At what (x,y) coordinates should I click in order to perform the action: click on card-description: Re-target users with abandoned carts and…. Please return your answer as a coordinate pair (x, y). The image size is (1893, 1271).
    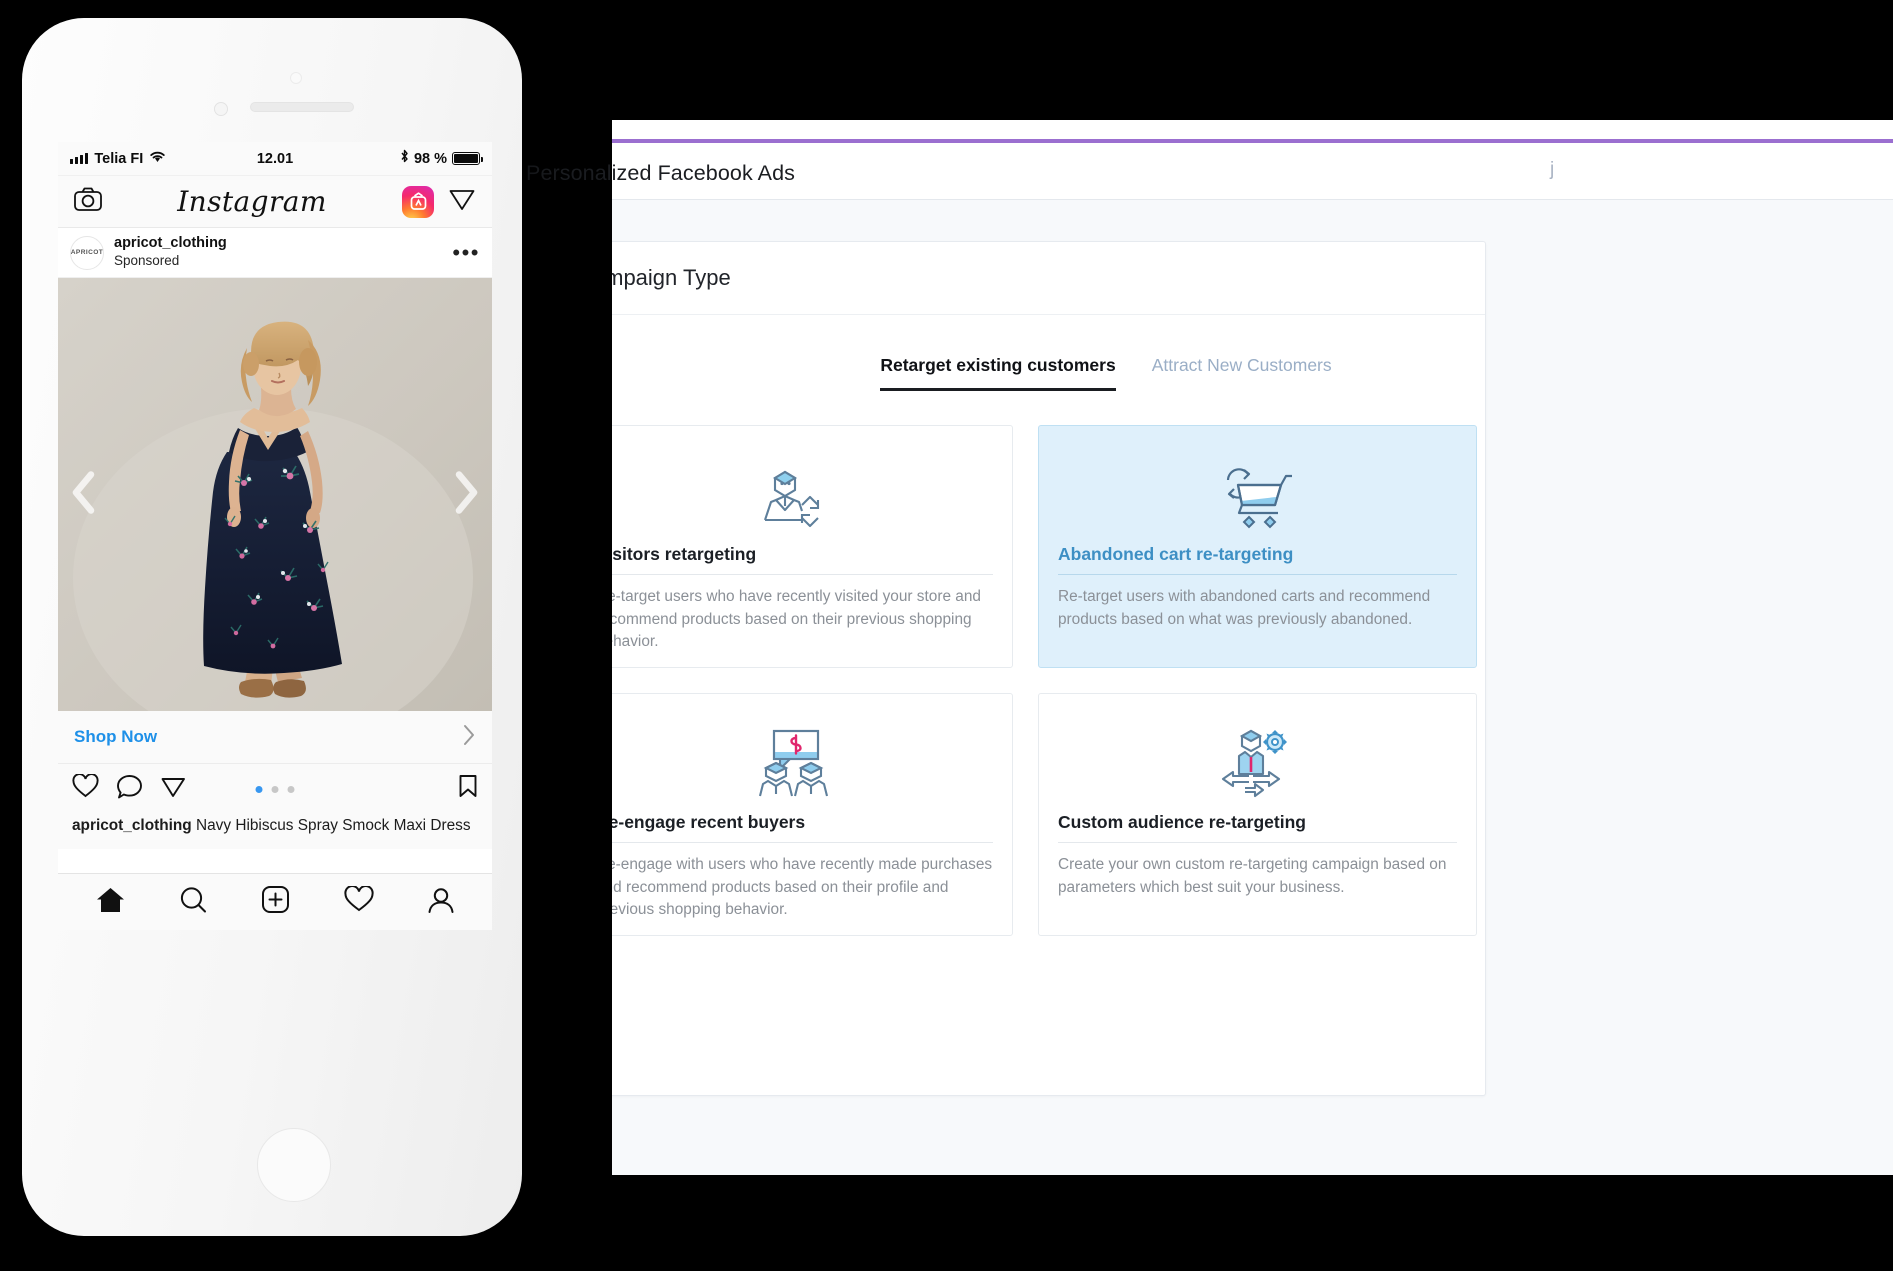
    Looking at the image, I should click on (1244, 608).